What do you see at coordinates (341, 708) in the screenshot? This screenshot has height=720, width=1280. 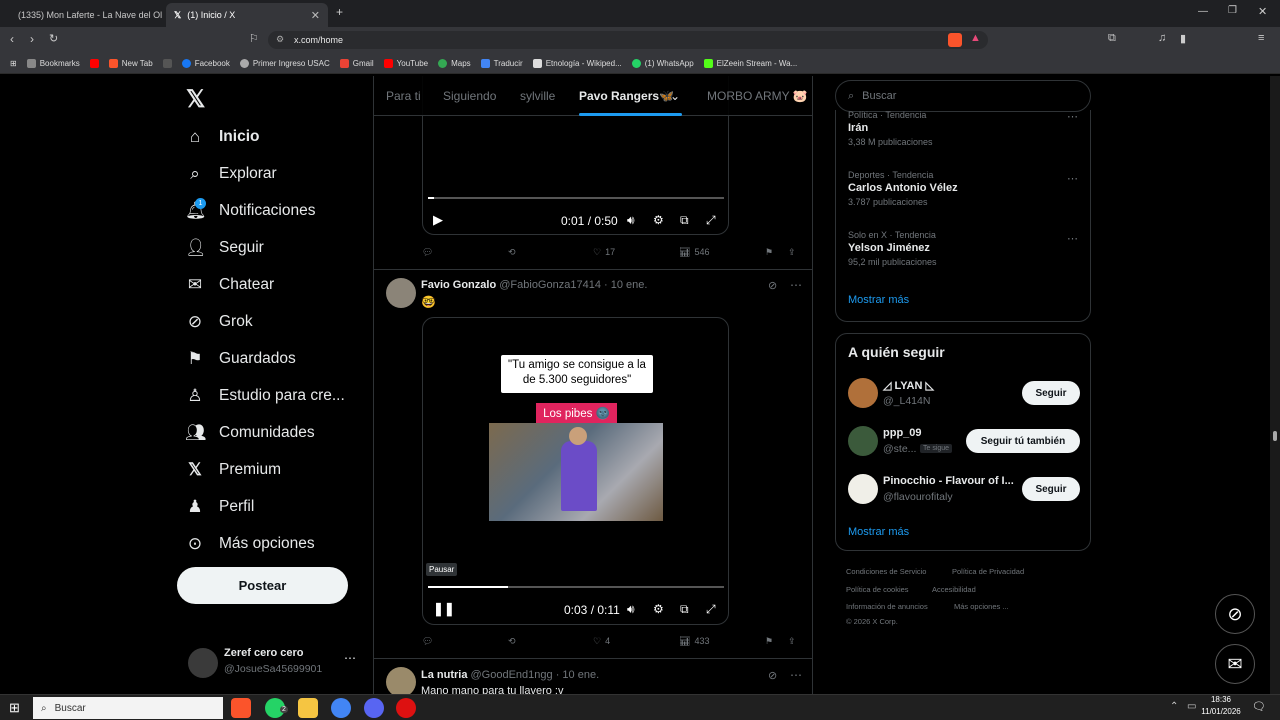 I see `chrome-icon` at bounding box center [341, 708].